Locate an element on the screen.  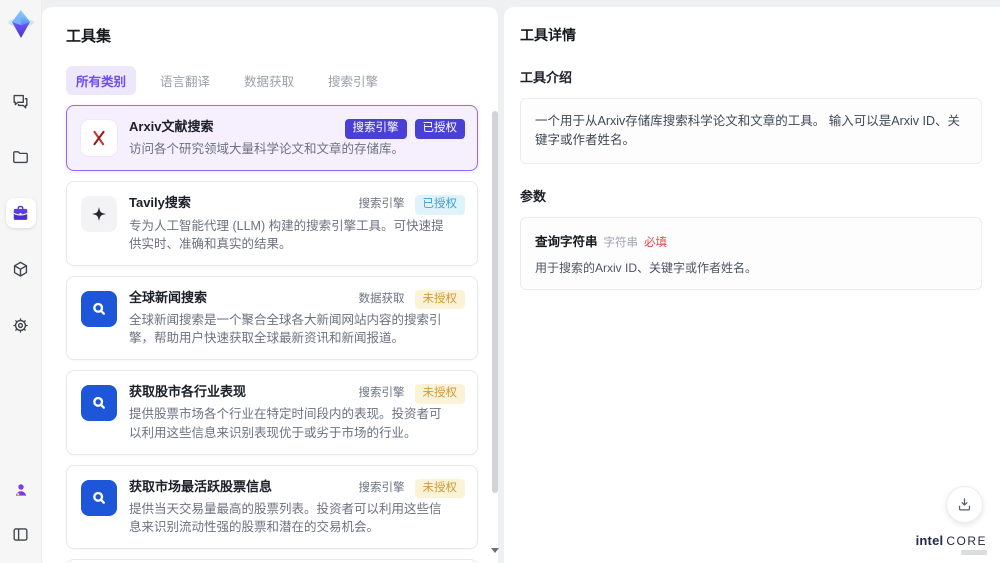
arxiv-icon is located at coordinates (99, 138).